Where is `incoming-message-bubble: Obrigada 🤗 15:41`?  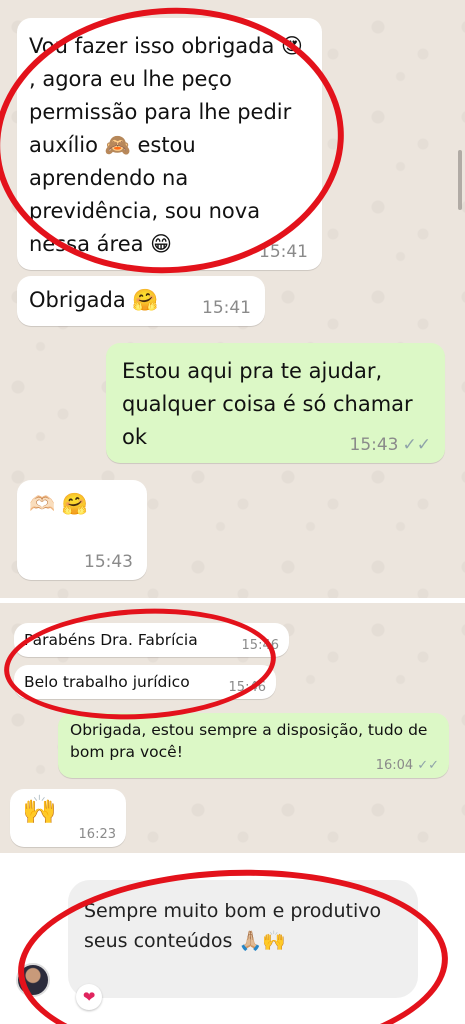 incoming-message-bubble: Obrigada 🤗 15:41 is located at coordinates (141, 301).